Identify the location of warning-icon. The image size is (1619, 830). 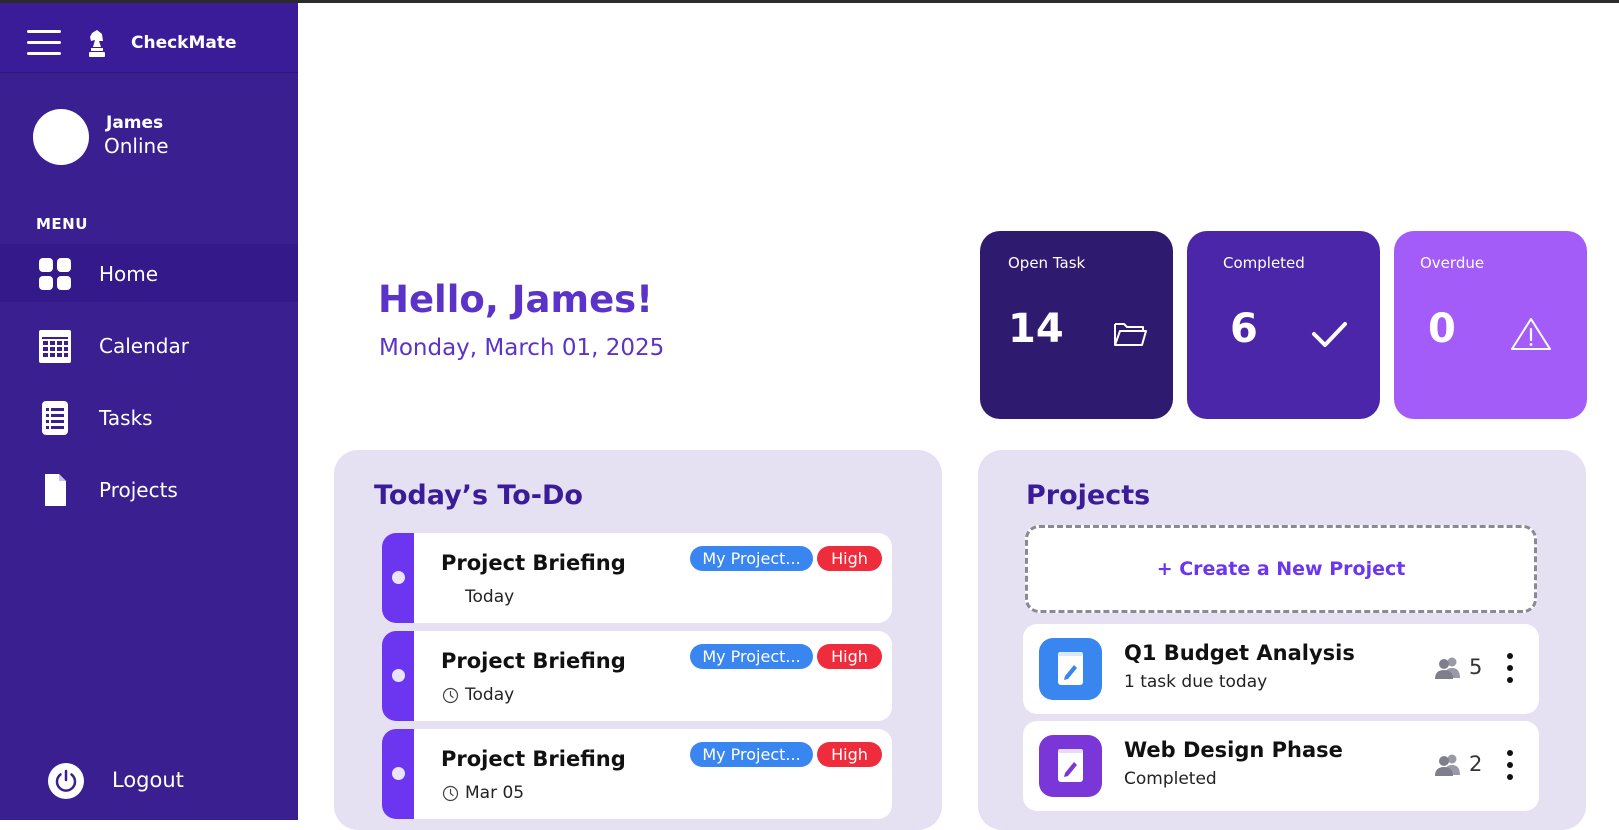
(1531, 334).